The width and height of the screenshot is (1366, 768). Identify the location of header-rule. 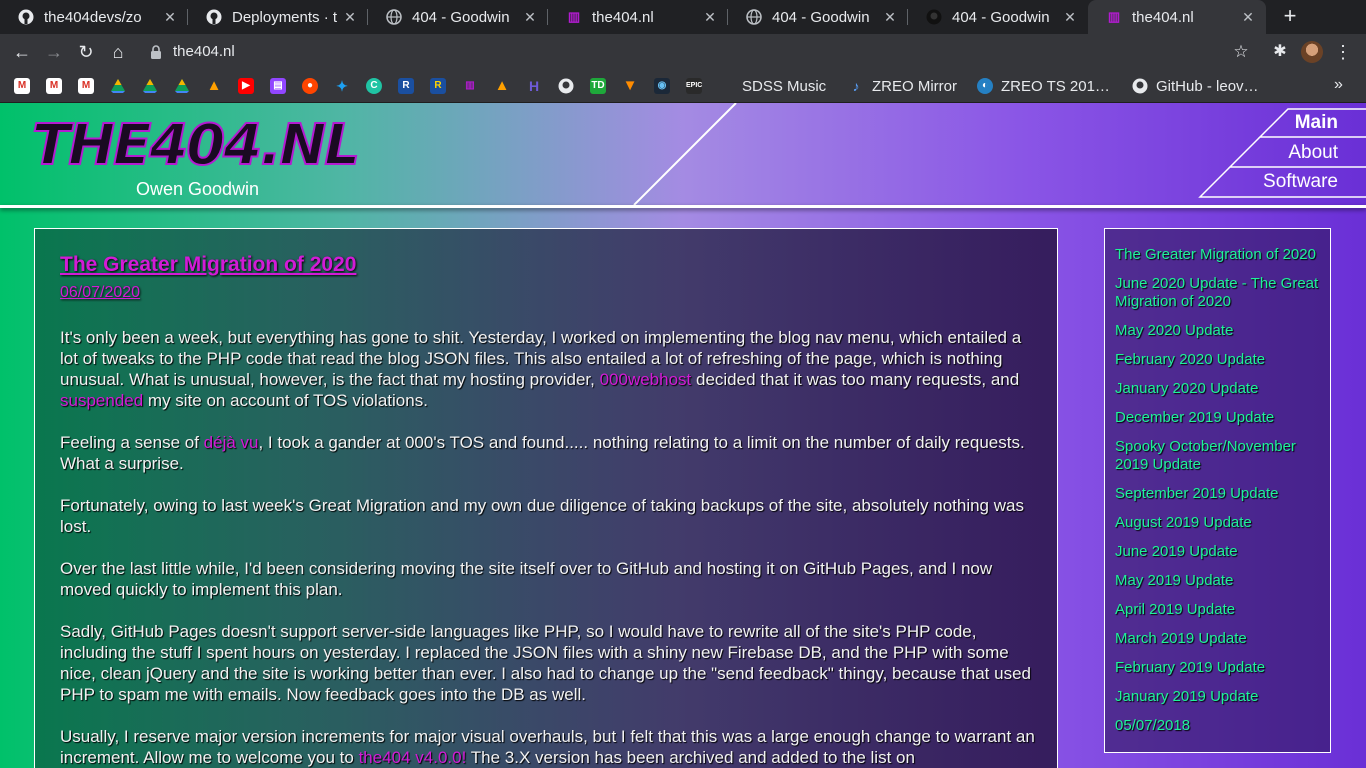
(683, 206).